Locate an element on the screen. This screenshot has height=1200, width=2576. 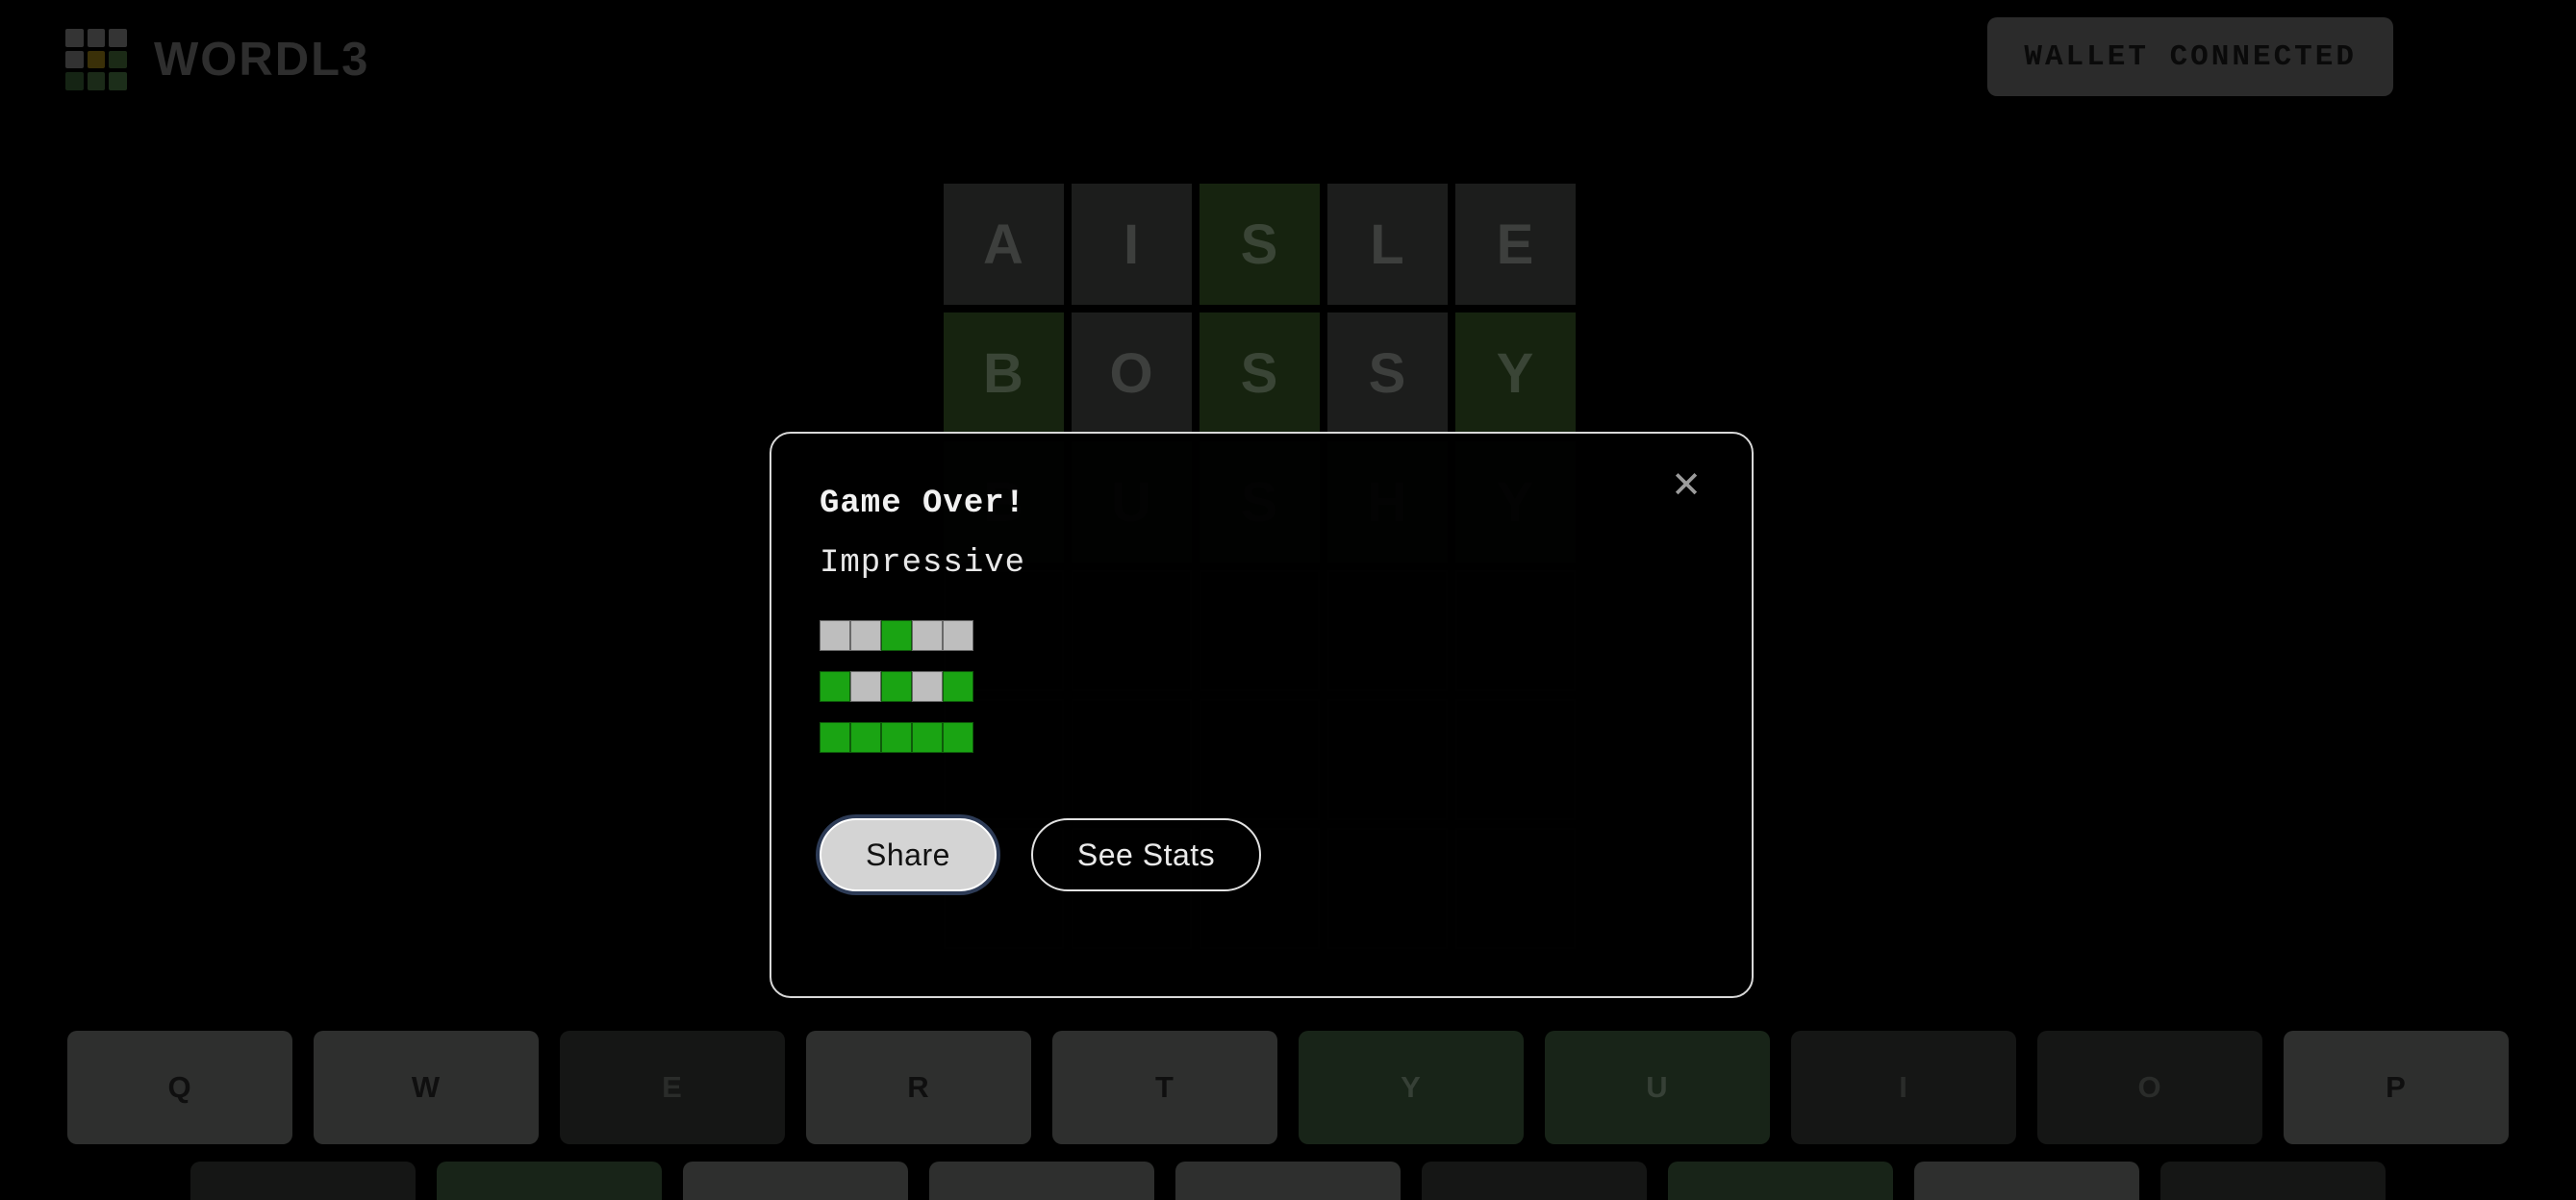
share-square-r3-c4 is located at coordinates (927, 737).